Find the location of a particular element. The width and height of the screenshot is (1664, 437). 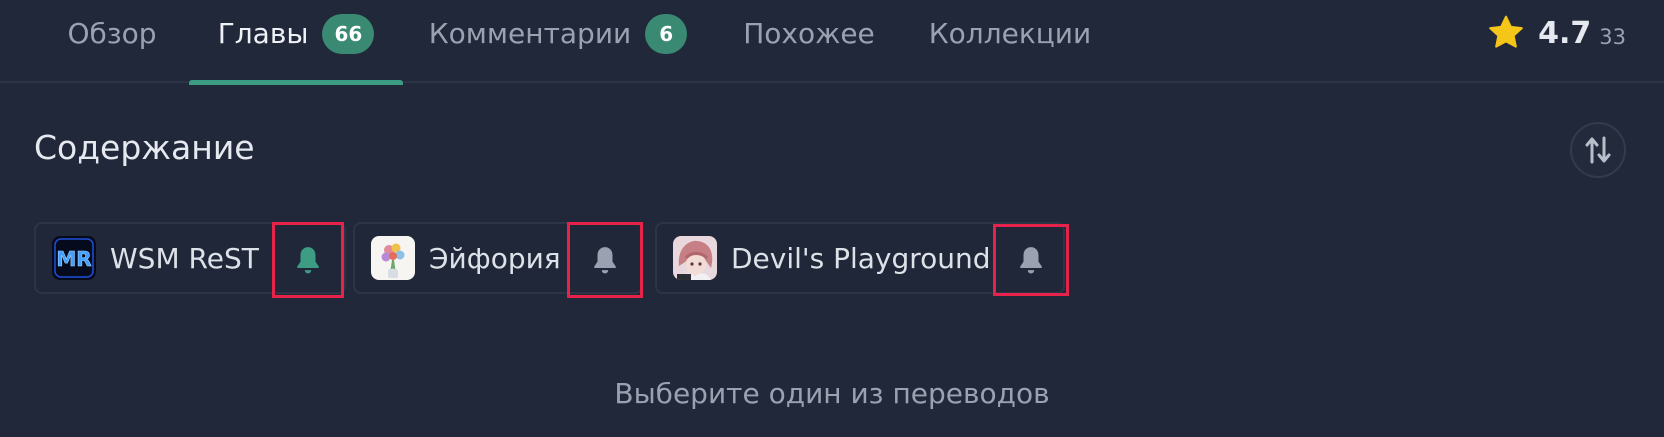

sort-button is located at coordinates (1598, 150).